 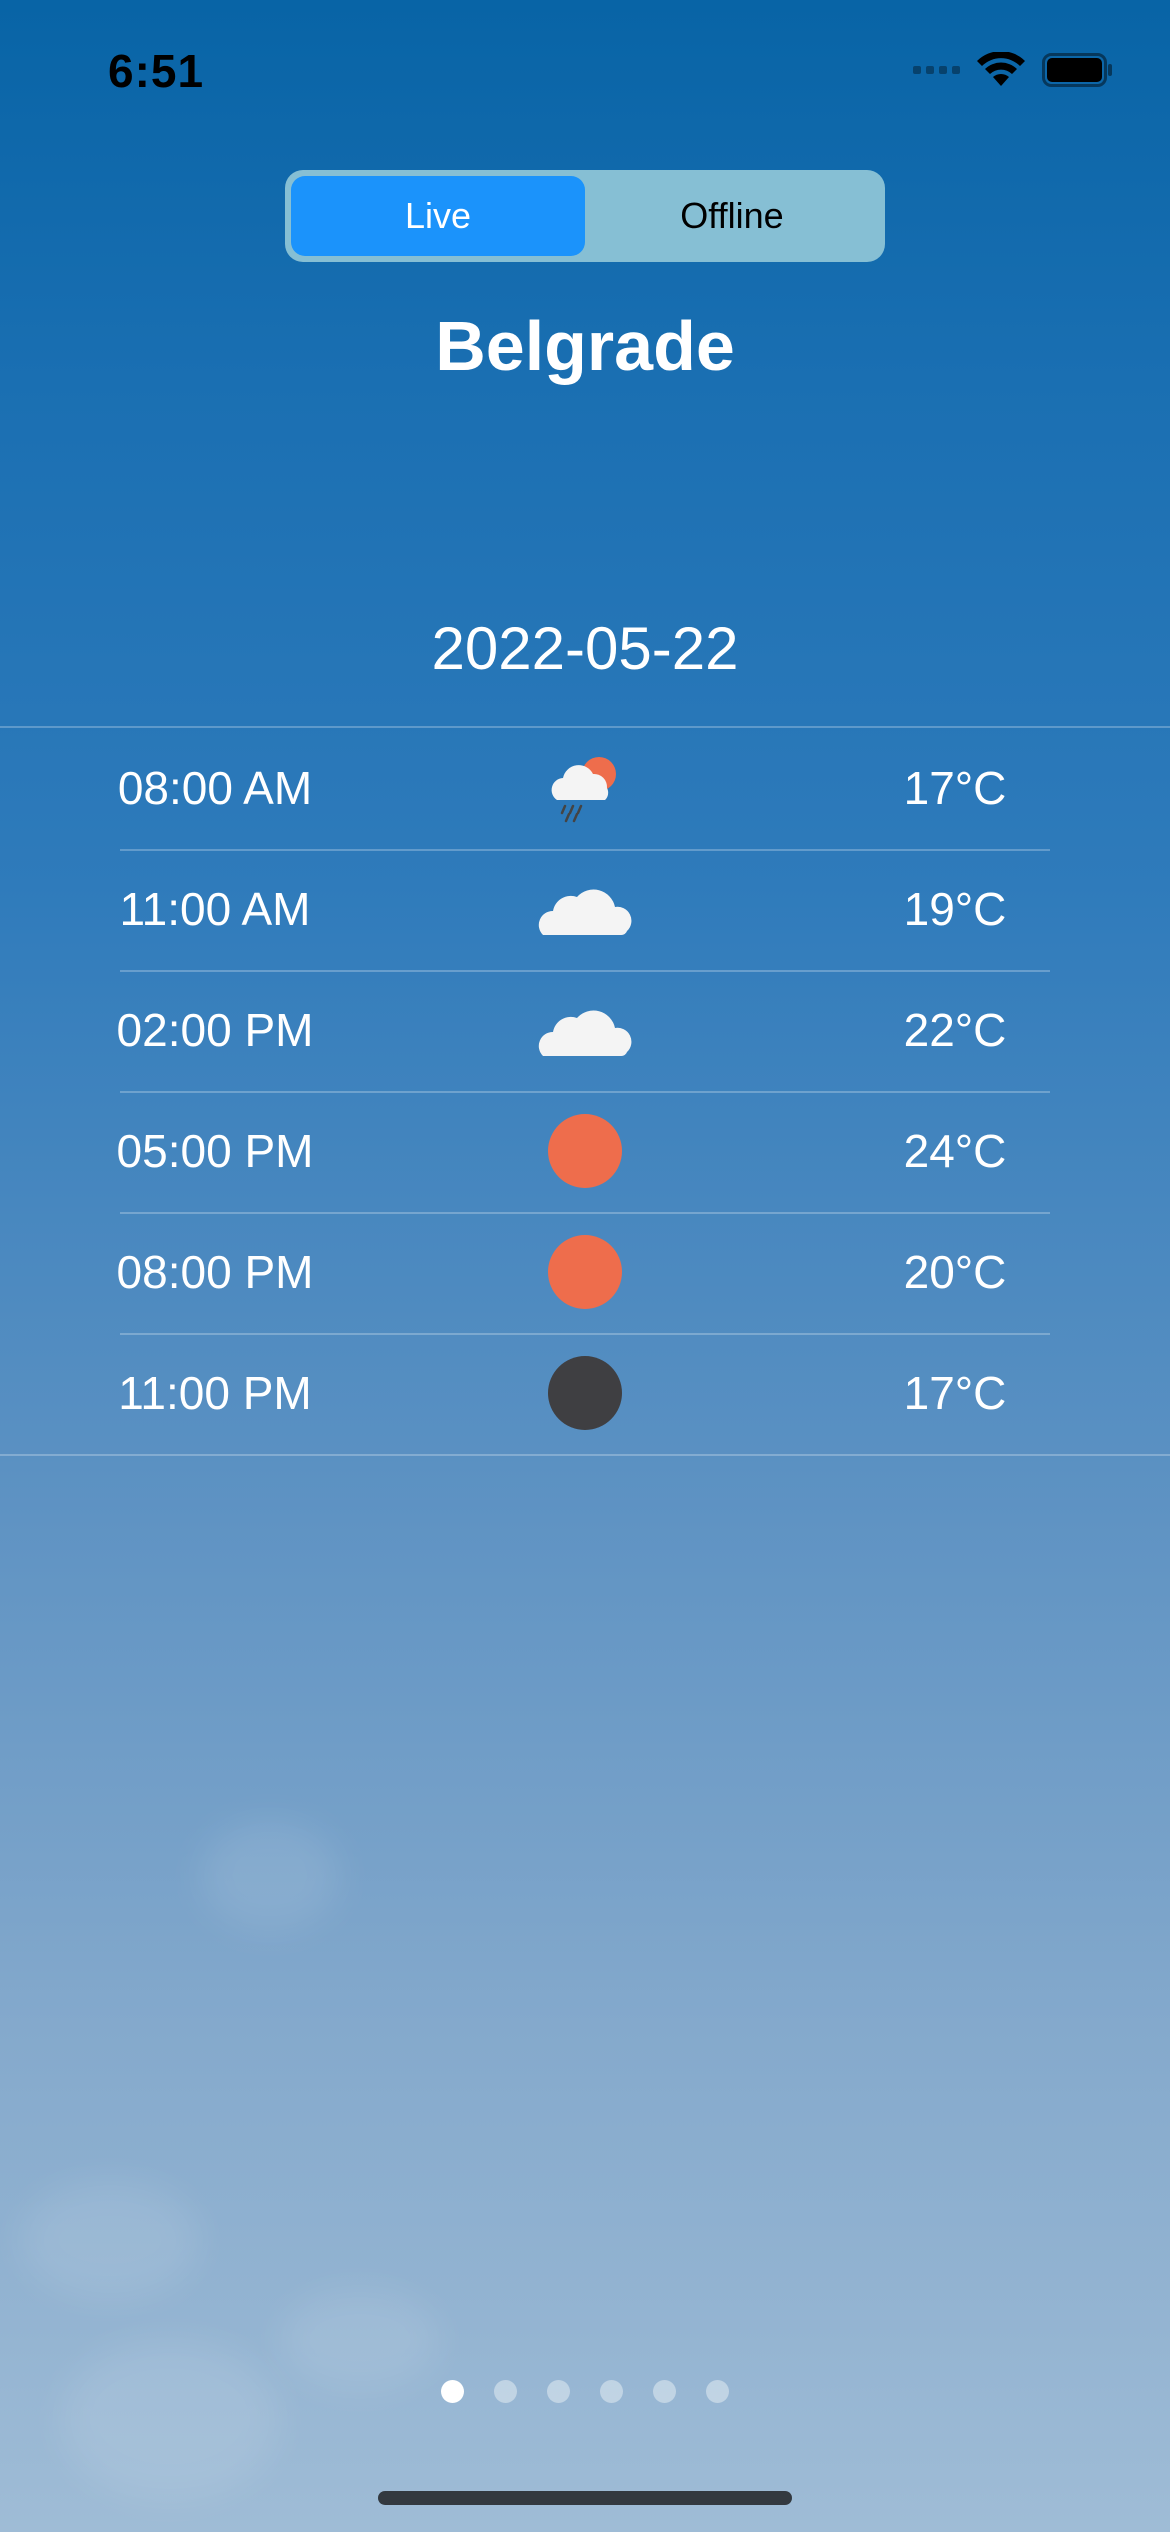 What do you see at coordinates (936, 70) in the screenshot?
I see `cellular-signal-icon` at bounding box center [936, 70].